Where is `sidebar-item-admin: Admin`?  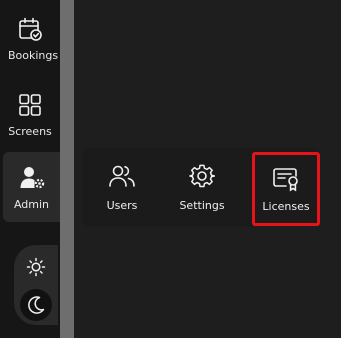
sidebar-item-admin: Admin is located at coordinates (31, 187).